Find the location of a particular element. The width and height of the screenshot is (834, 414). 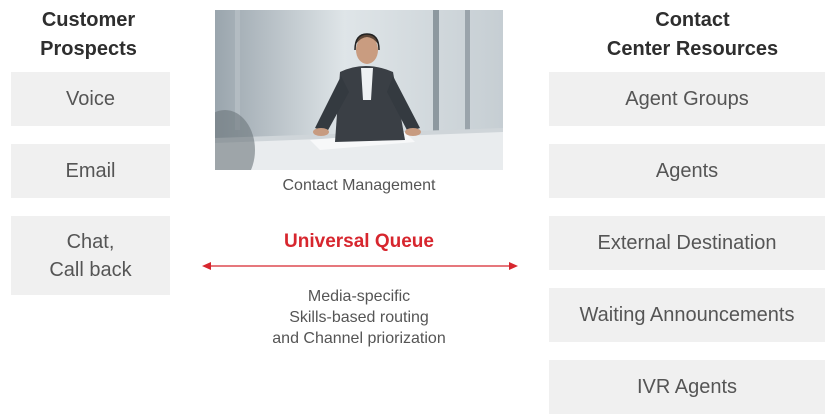

external-destination-box: External Destination is located at coordinates (687, 243).